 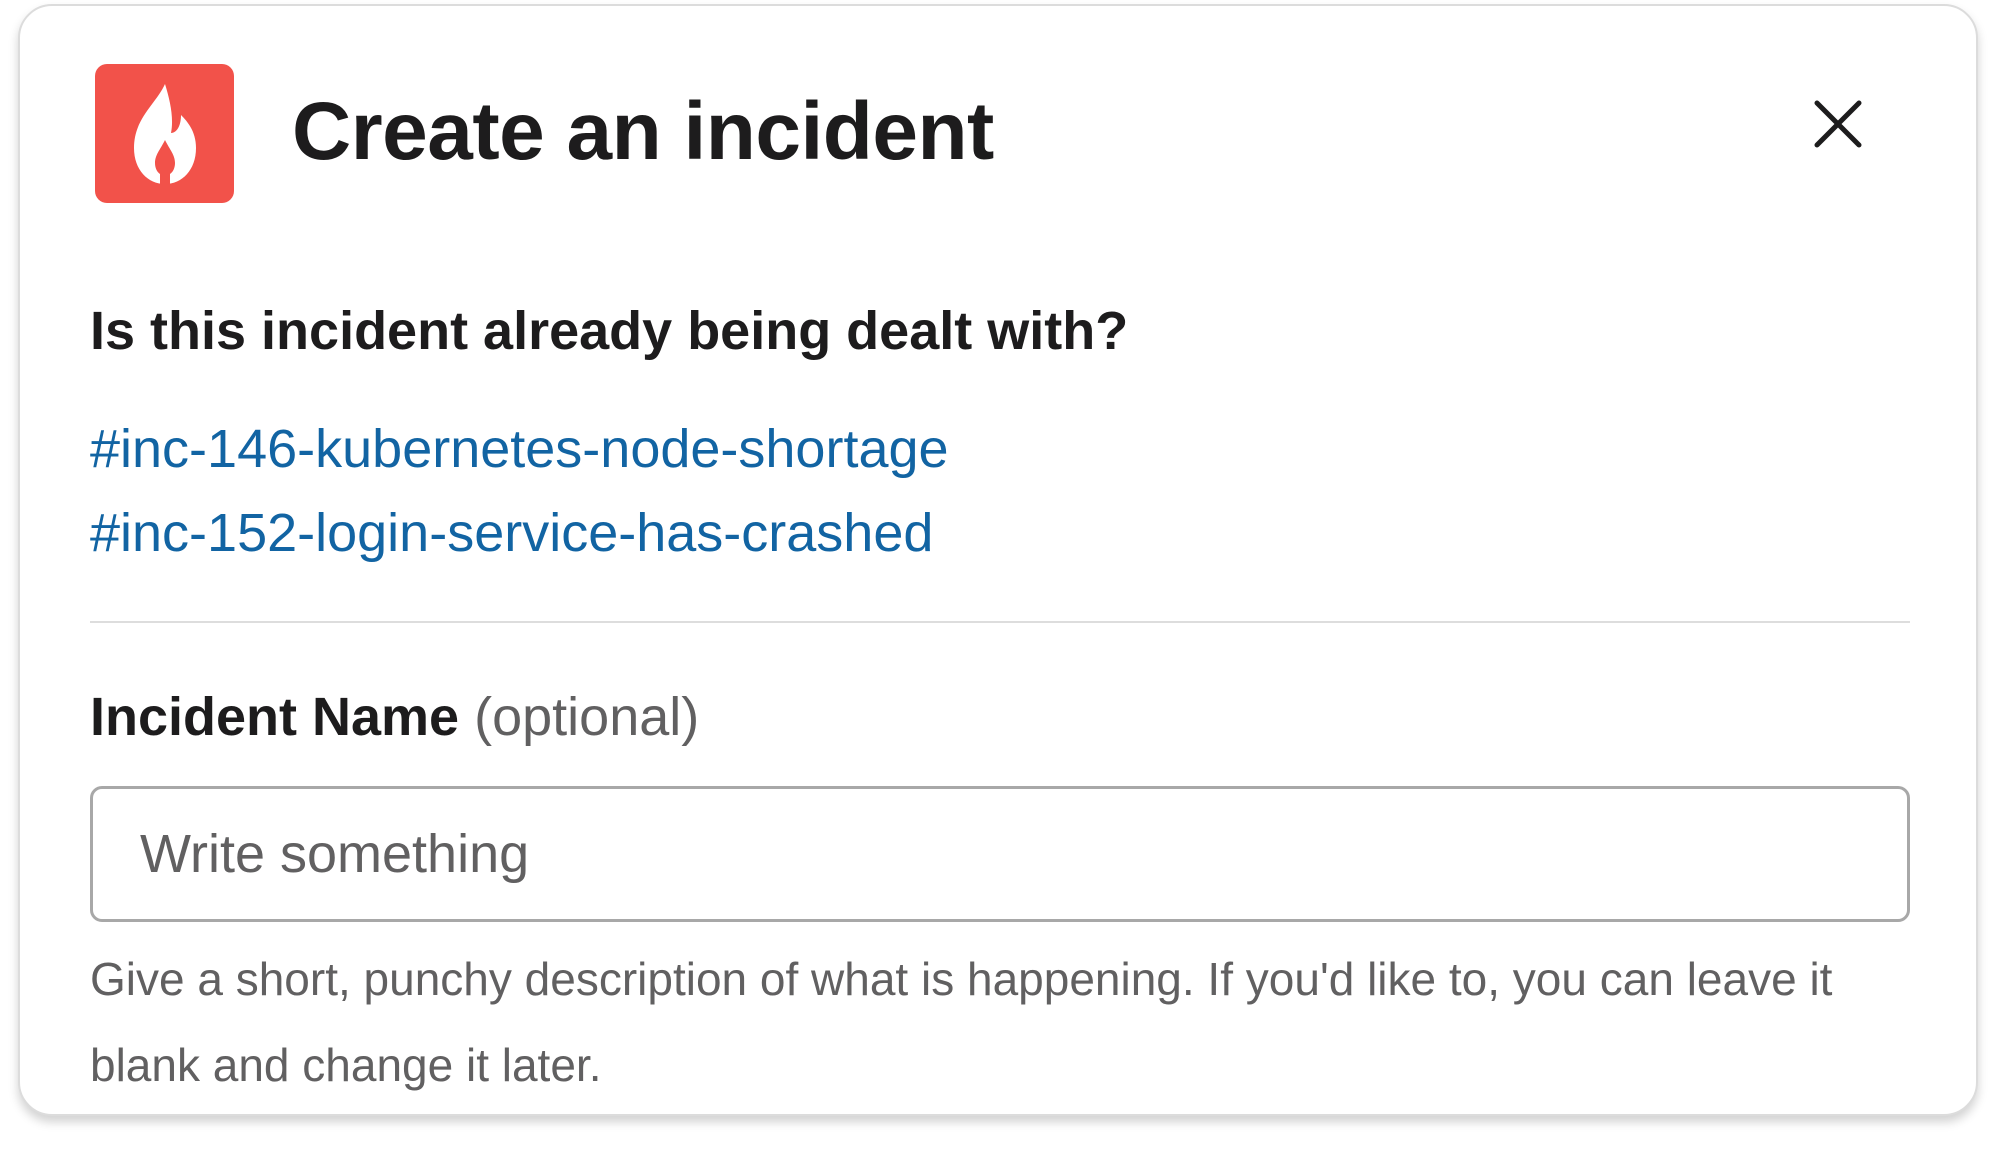 What do you see at coordinates (1000, 854) in the screenshot?
I see `incident-name-input` at bounding box center [1000, 854].